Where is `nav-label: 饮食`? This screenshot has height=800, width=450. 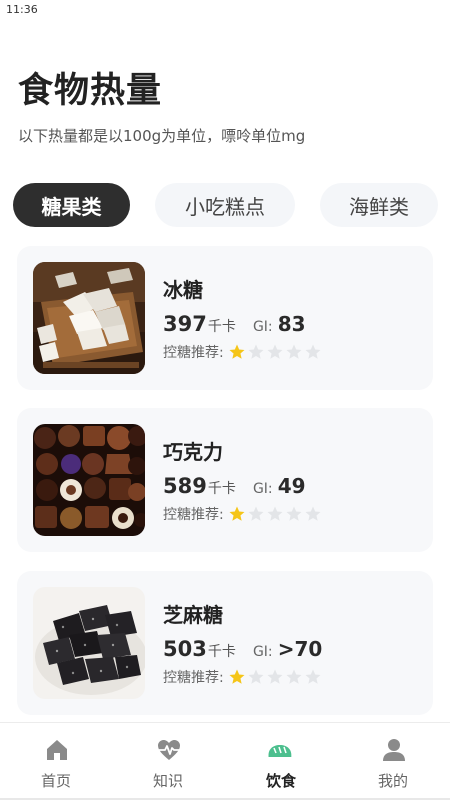
nav-label: 饮食 is located at coordinates (280, 781).